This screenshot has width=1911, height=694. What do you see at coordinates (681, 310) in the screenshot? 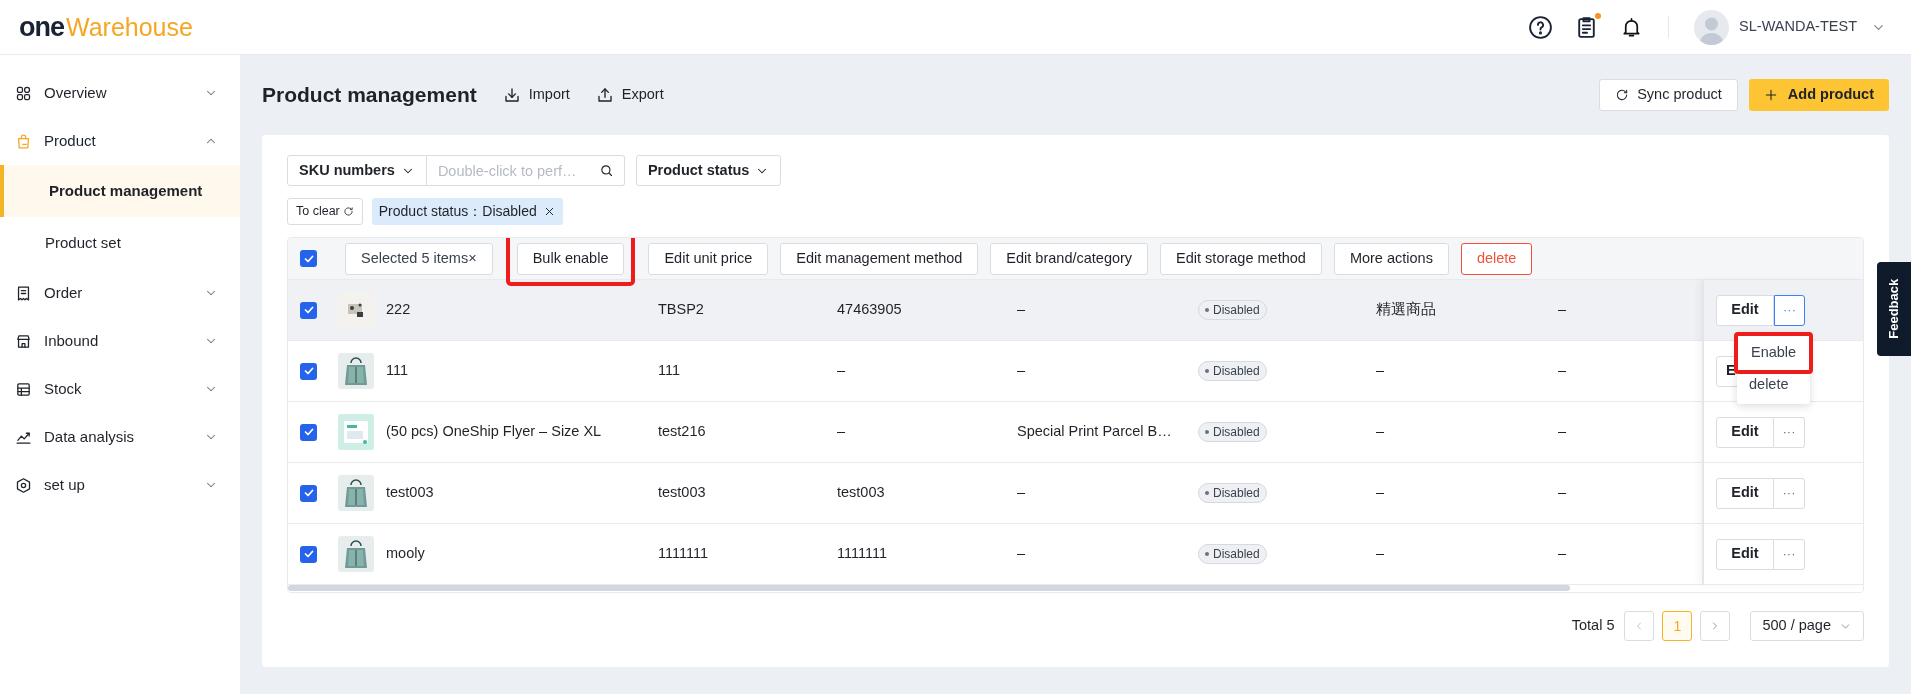
I see `table-cell-text: TBSP2` at bounding box center [681, 310].